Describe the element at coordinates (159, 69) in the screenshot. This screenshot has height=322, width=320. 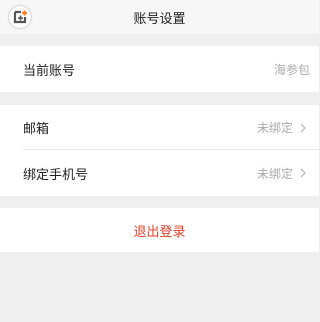
I see `current-account-row: 当前账号 海参包` at that location.